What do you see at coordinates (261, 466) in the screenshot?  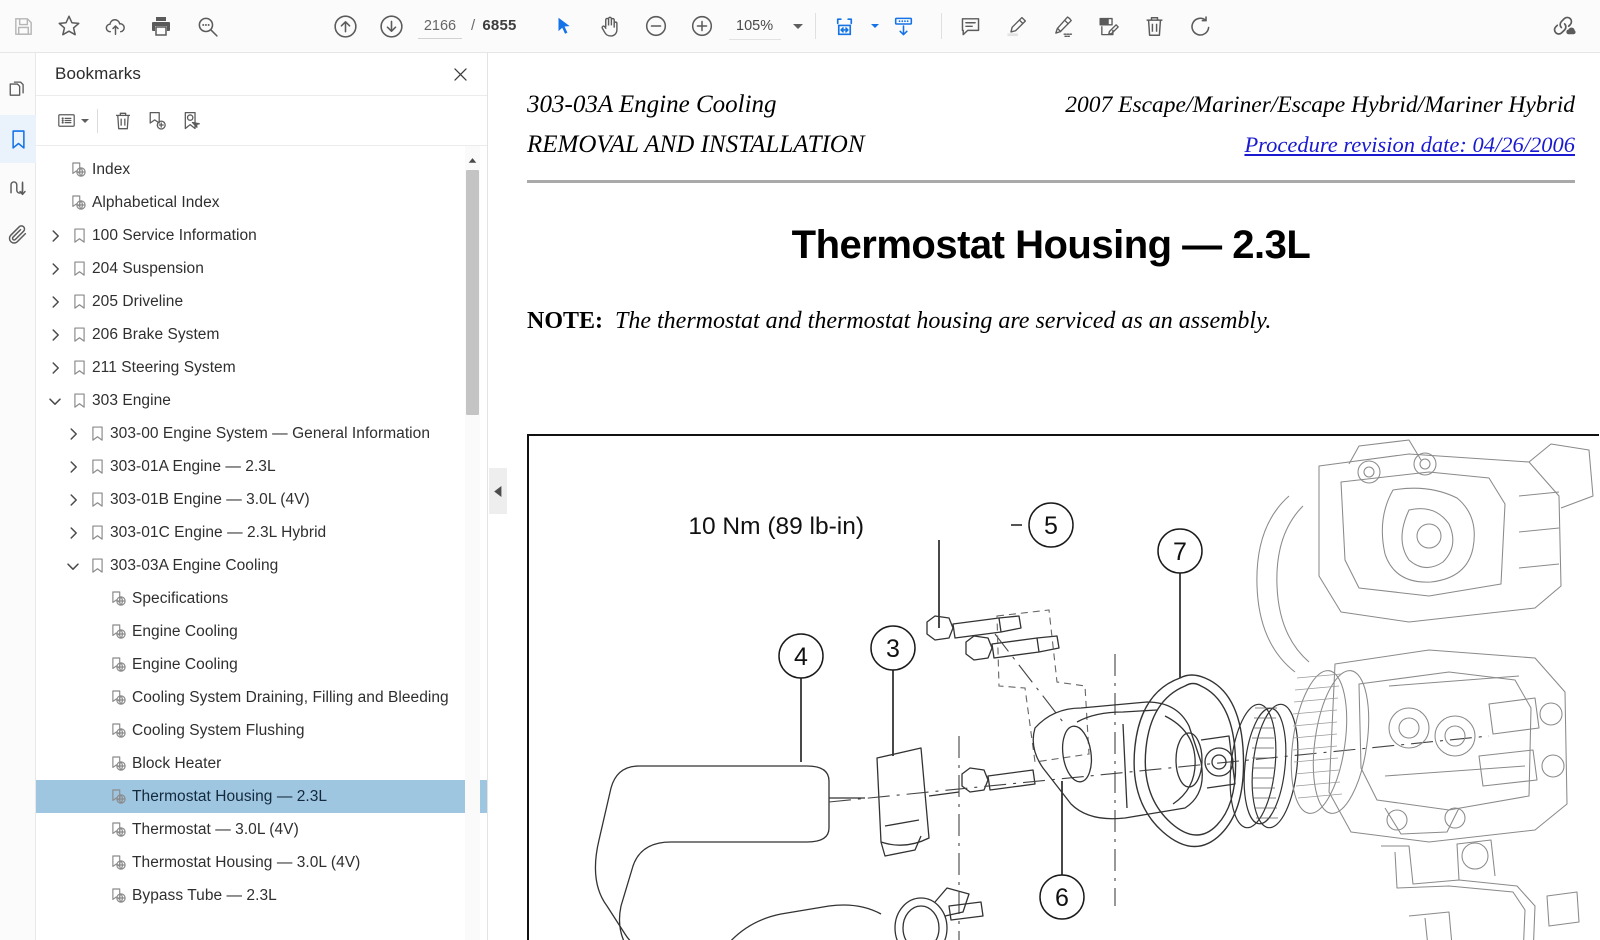 I see `bookmark-item: 303-01A Engine — 2.3L` at bounding box center [261, 466].